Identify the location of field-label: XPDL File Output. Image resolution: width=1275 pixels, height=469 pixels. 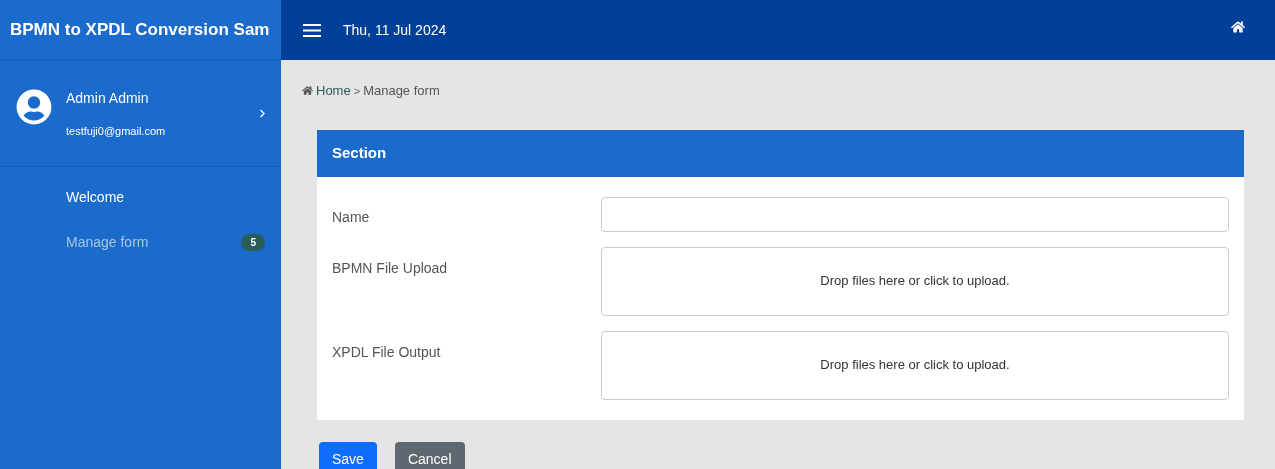
(387, 352).